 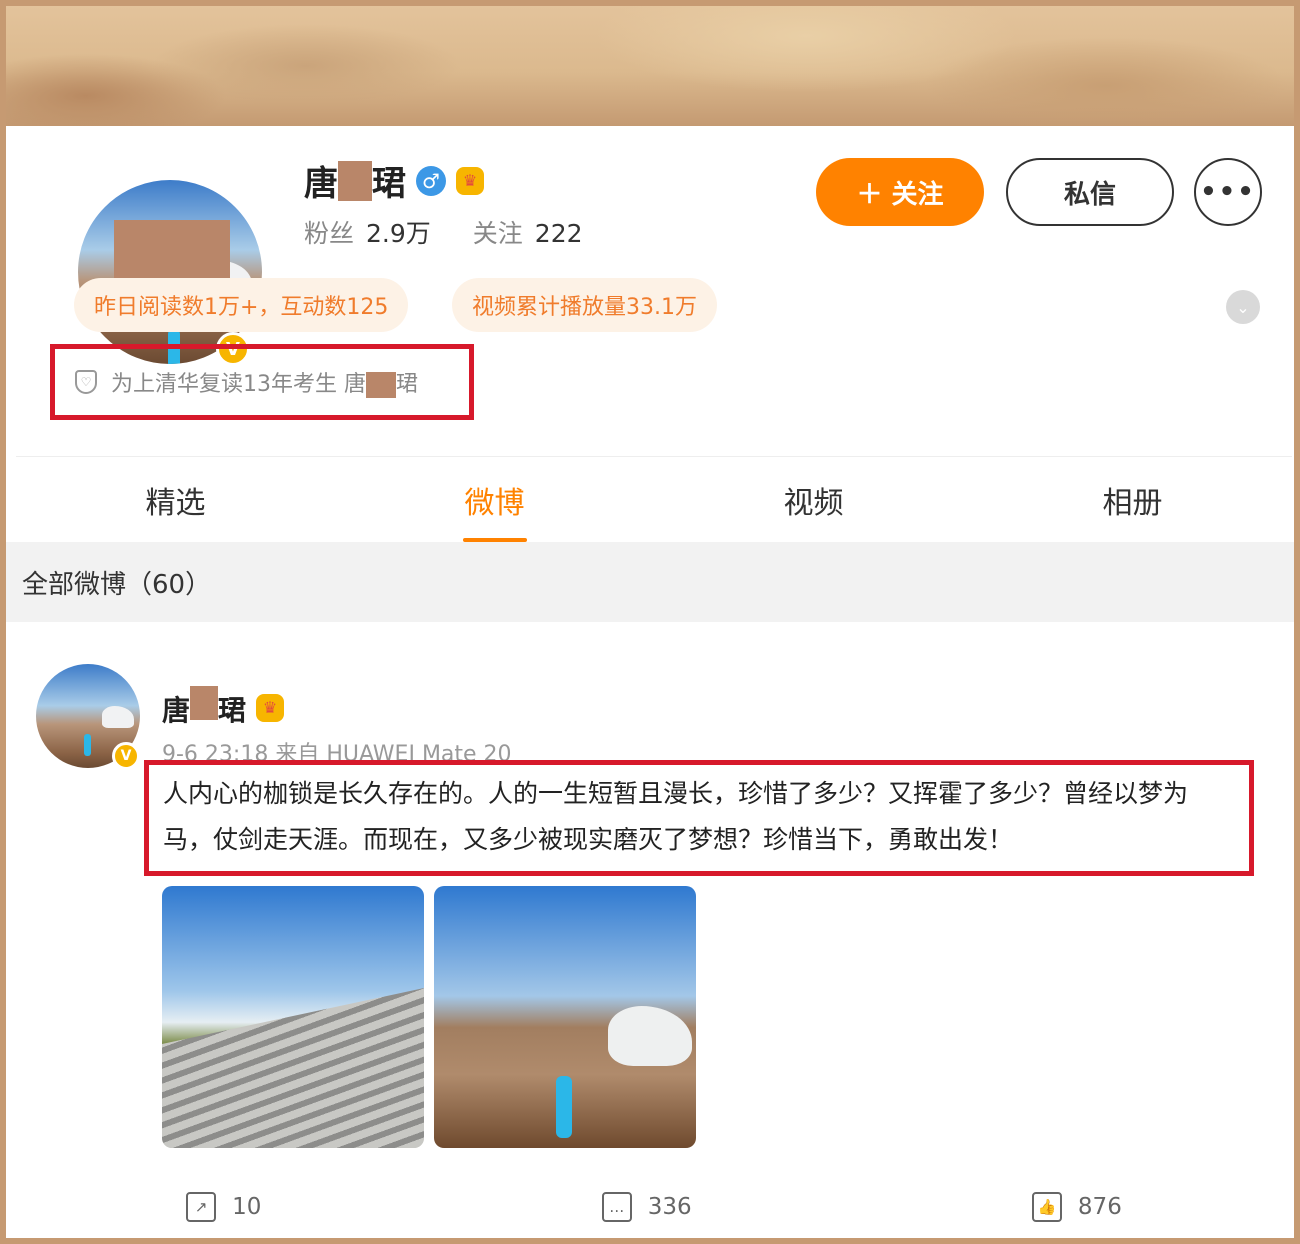 I want to click on message-button: 私信, so click(x=1090, y=192).